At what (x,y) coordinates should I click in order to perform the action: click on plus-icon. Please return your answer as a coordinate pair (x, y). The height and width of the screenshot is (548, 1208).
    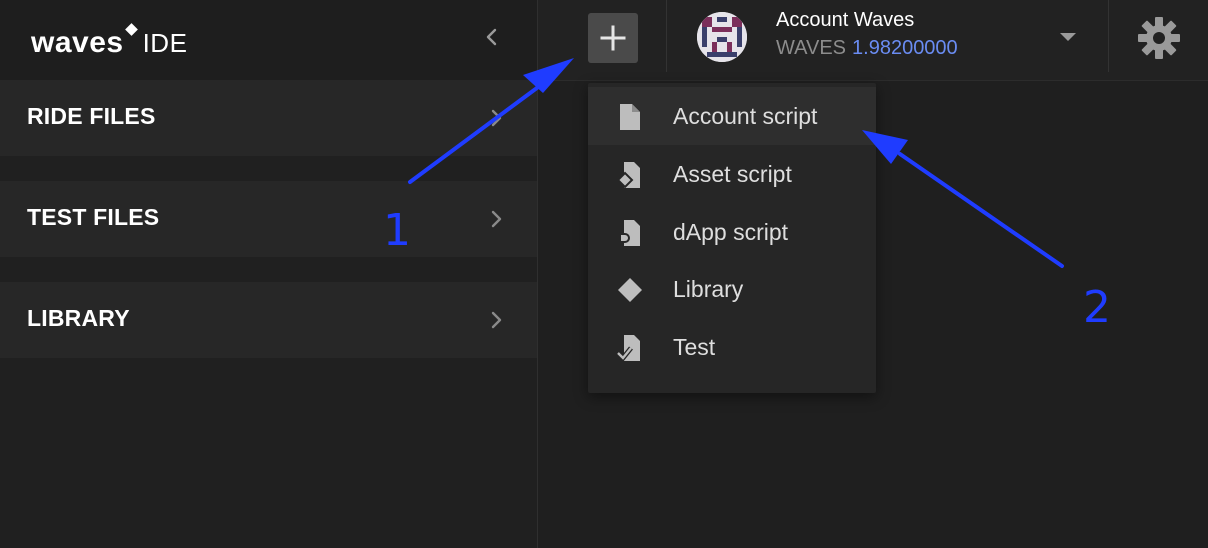
    Looking at the image, I should click on (613, 38).